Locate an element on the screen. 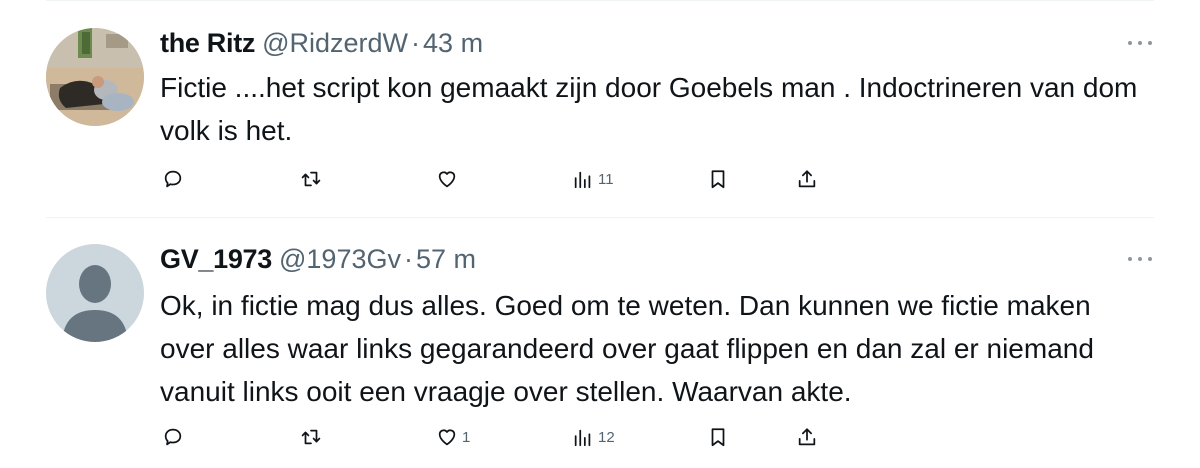 The image size is (1200, 468). user-handle: @1973Gv is located at coordinates (340, 259).